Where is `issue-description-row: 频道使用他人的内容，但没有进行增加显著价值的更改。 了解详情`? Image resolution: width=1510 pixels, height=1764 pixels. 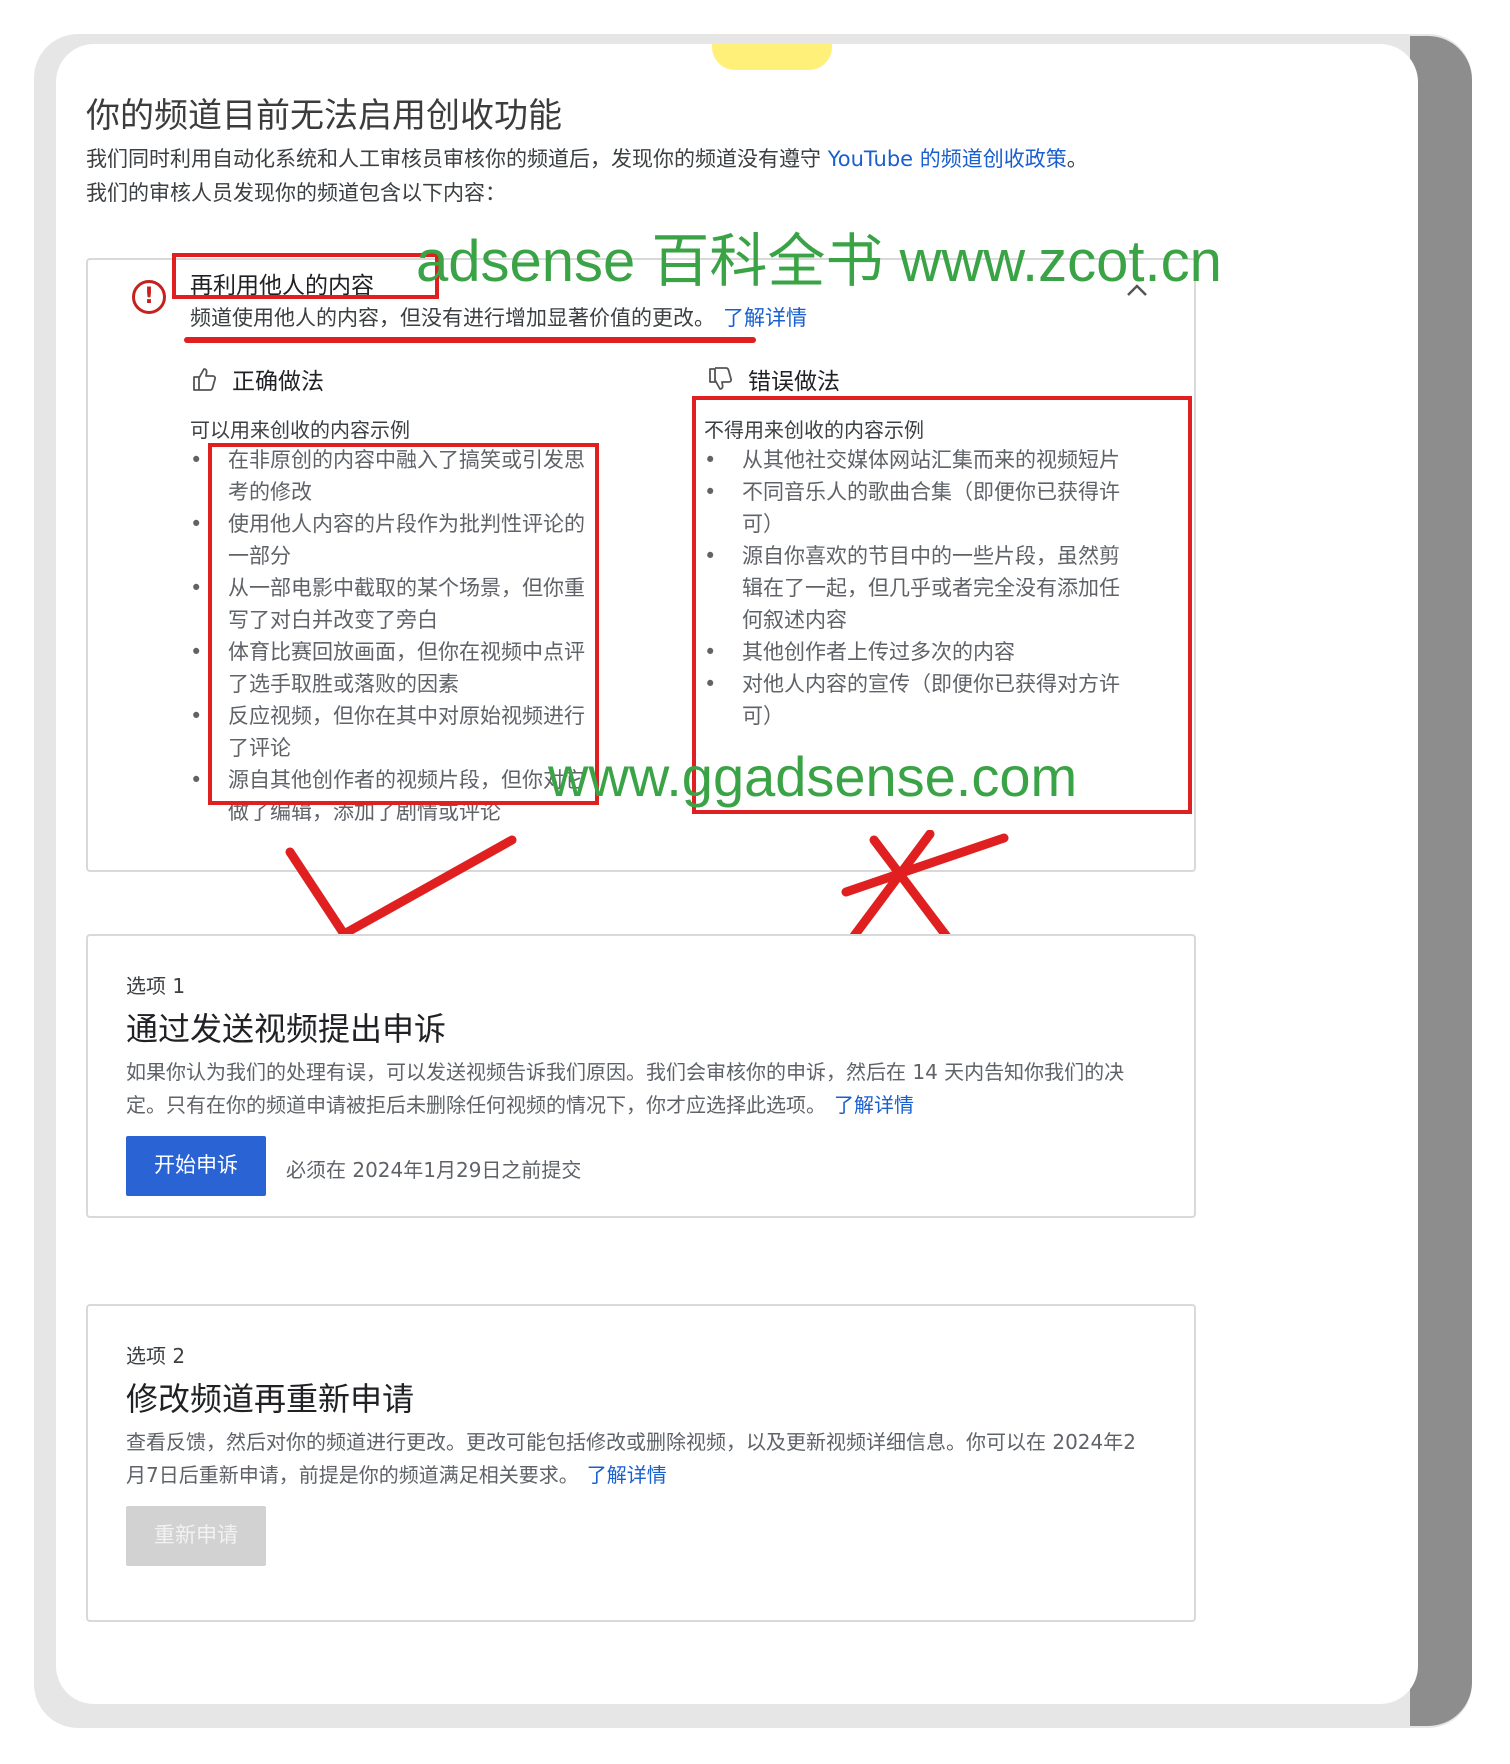
issue-description-row: 频道使用他人的内容，但没有进行增加显著价值的更改。 了解详情 is located at coordinates (498, 317).